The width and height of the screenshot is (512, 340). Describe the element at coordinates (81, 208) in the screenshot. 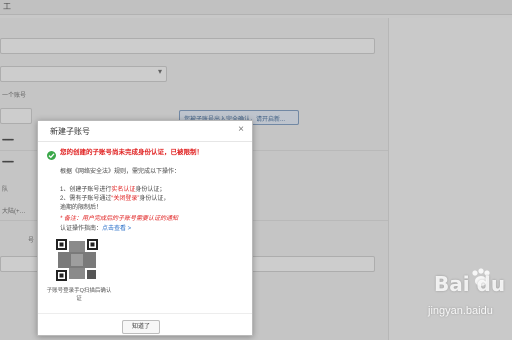

I see `dialog-step-2-line-2: 逾期的限制后！` at that location.